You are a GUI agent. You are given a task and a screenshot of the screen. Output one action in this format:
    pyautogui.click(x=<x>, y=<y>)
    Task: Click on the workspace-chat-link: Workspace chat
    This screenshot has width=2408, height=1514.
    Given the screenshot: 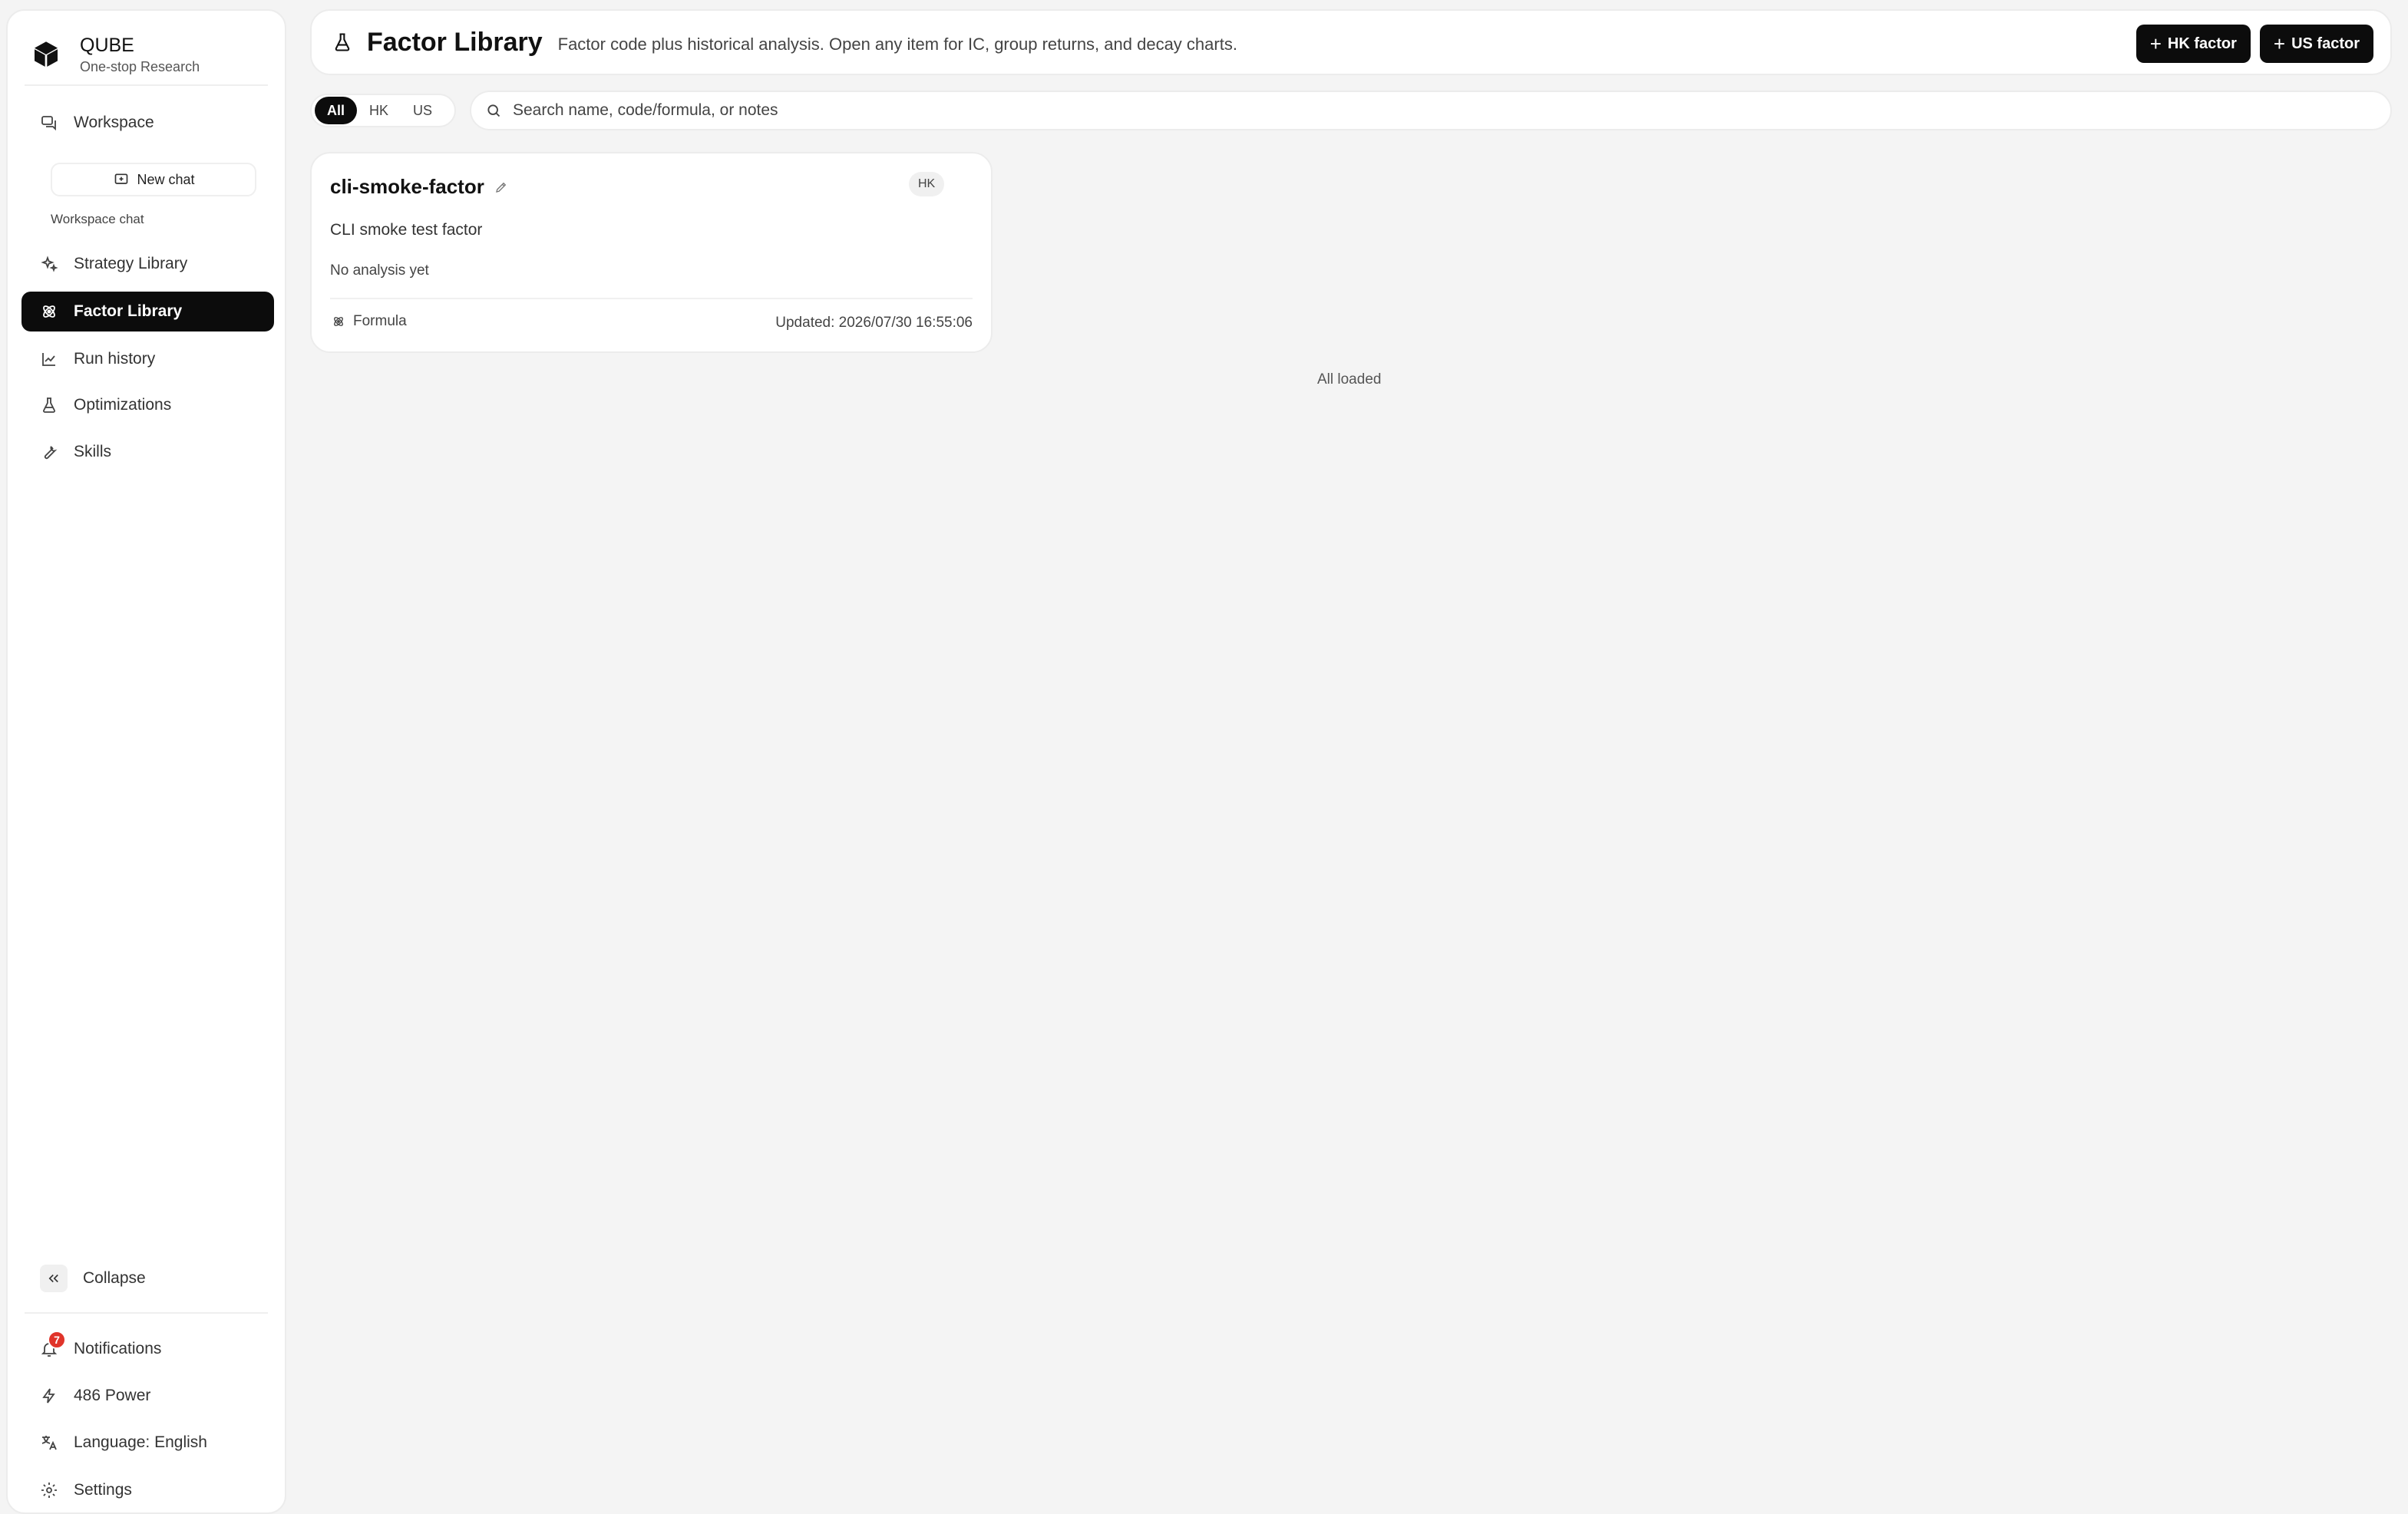 What is the action you would take?
    pyautogui.click(x=97, y=220)
    